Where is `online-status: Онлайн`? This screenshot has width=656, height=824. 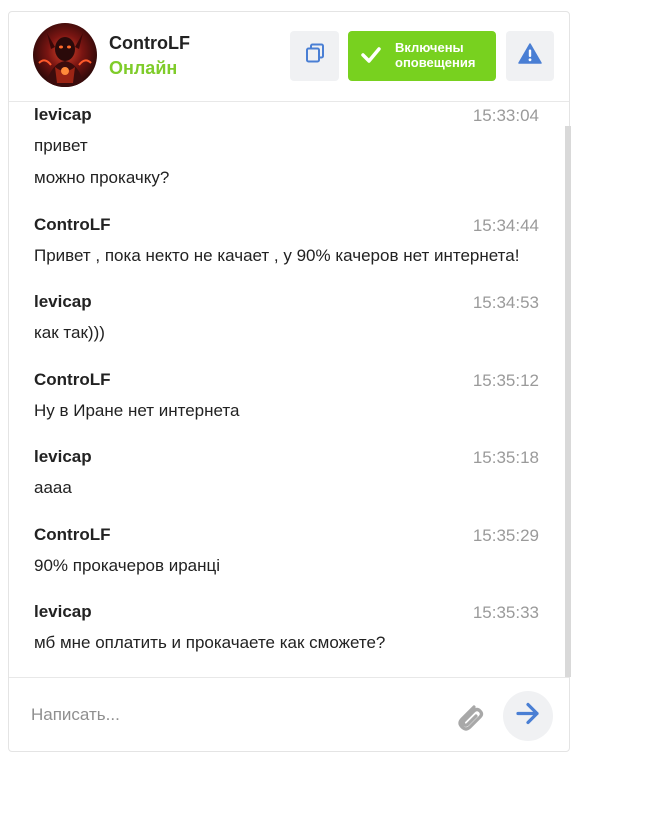
online-status: Онлайн is located at coordinates (143, 68).